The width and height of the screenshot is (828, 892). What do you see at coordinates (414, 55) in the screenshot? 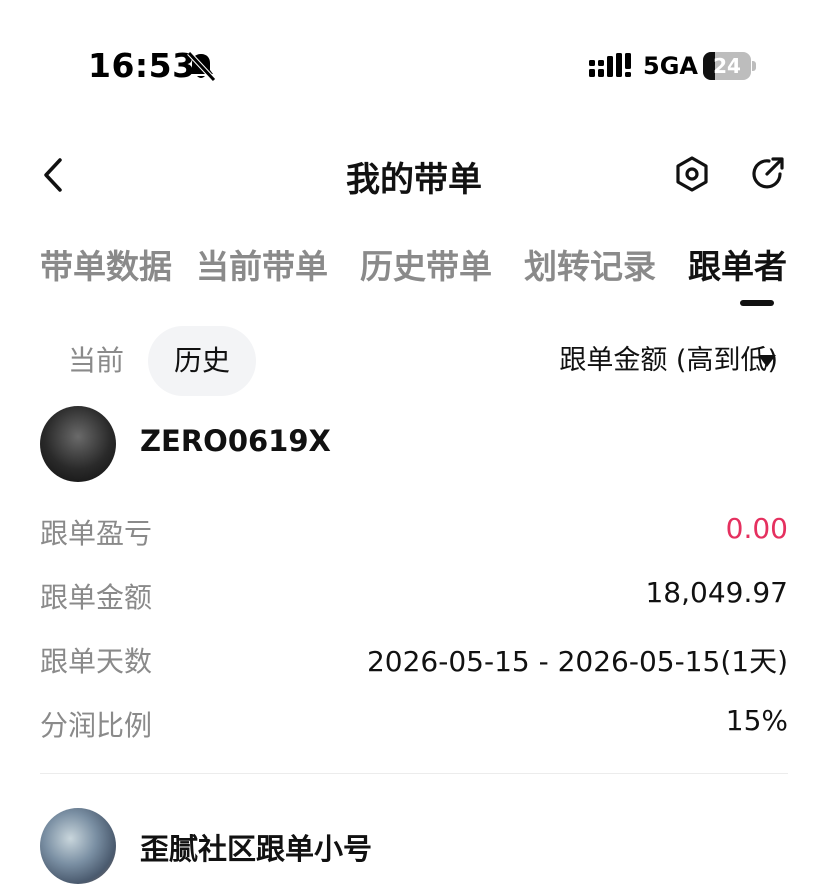
I see `status-bar: 16:53 5GA 24` at bounding box center [414, 55].